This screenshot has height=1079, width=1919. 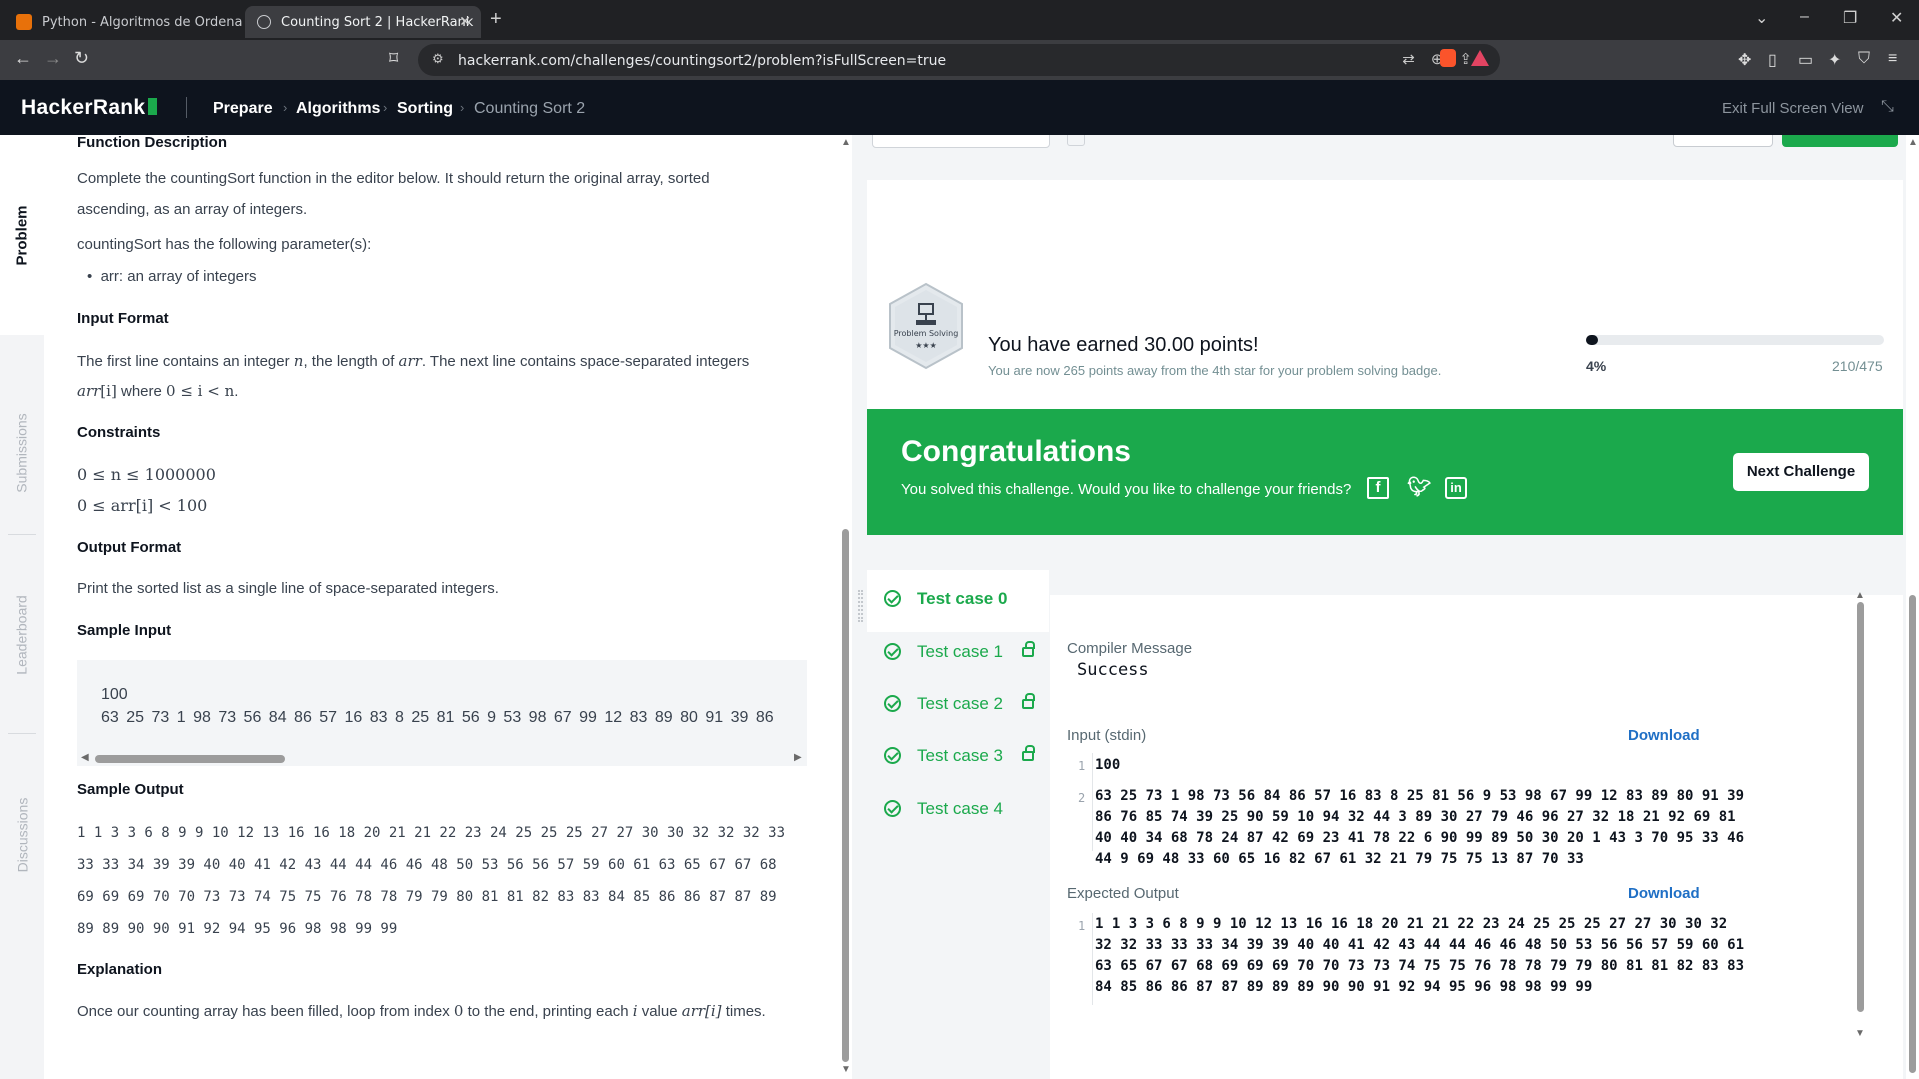 What do you see at coordinates (960, 703) in the screenshot?
I see `testcase-label: Test case 2` at bounding box center [960, 703].